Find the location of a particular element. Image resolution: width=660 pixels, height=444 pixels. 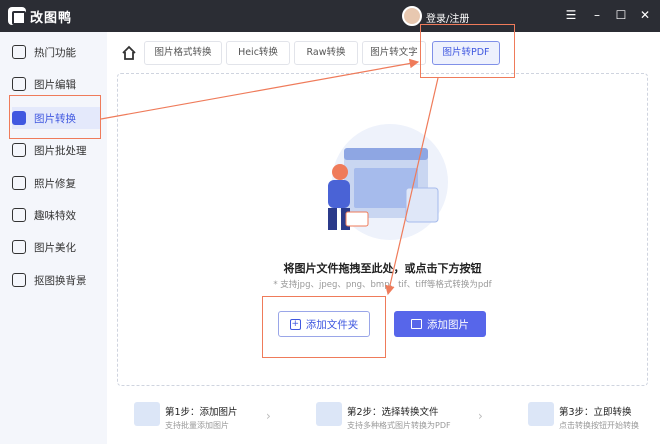

sidebar-item-label: 照片修复 is located at coordinates (55, 183).